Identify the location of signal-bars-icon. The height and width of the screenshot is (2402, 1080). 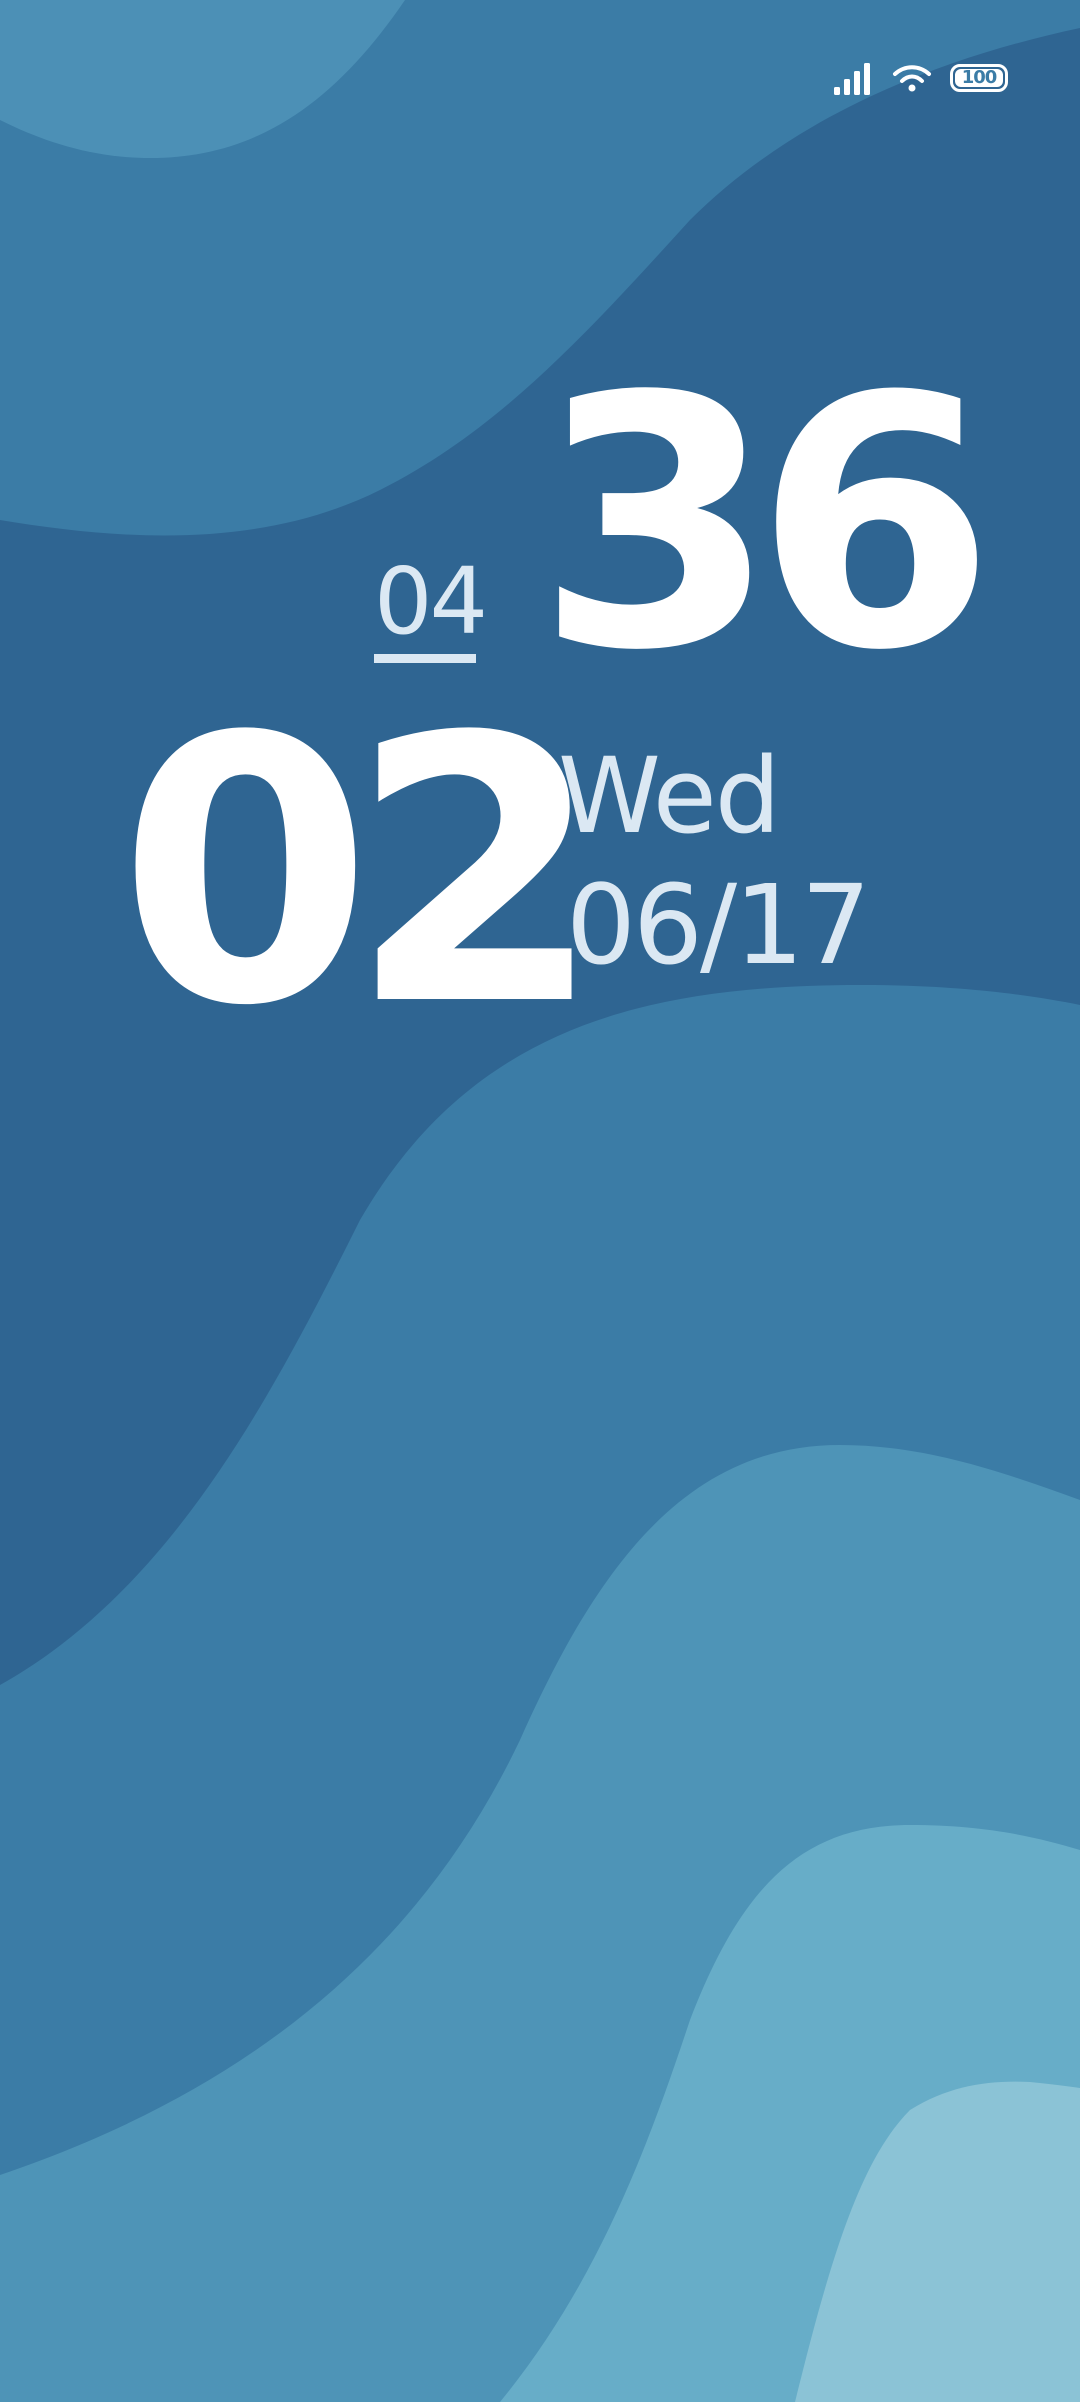
(854, 78).